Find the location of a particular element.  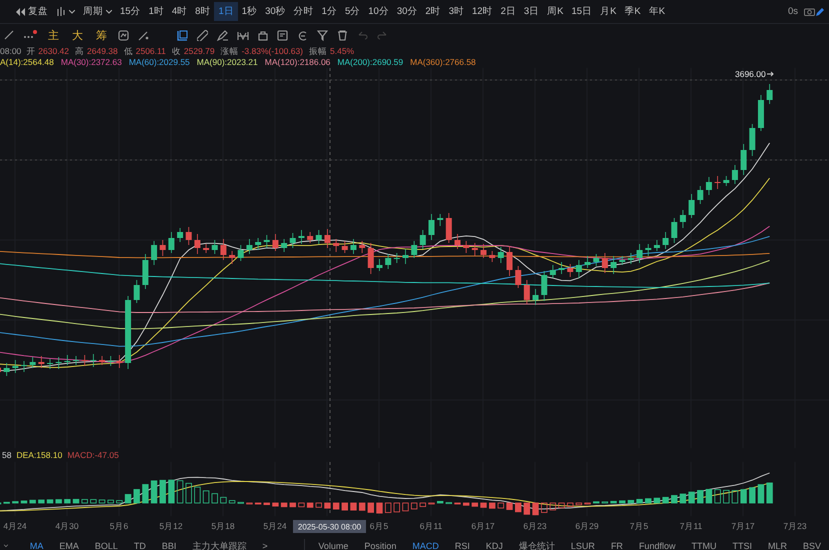

sub-indicator-tab: Volume is located at coordinates (333, 545).